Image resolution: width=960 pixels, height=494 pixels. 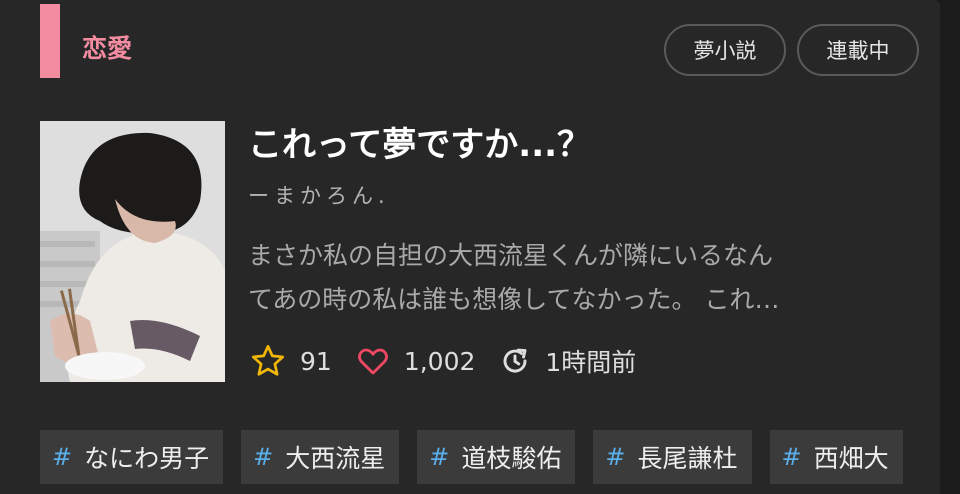 I want to click on category-chip: 夢小説, so click(x=725, y=50).